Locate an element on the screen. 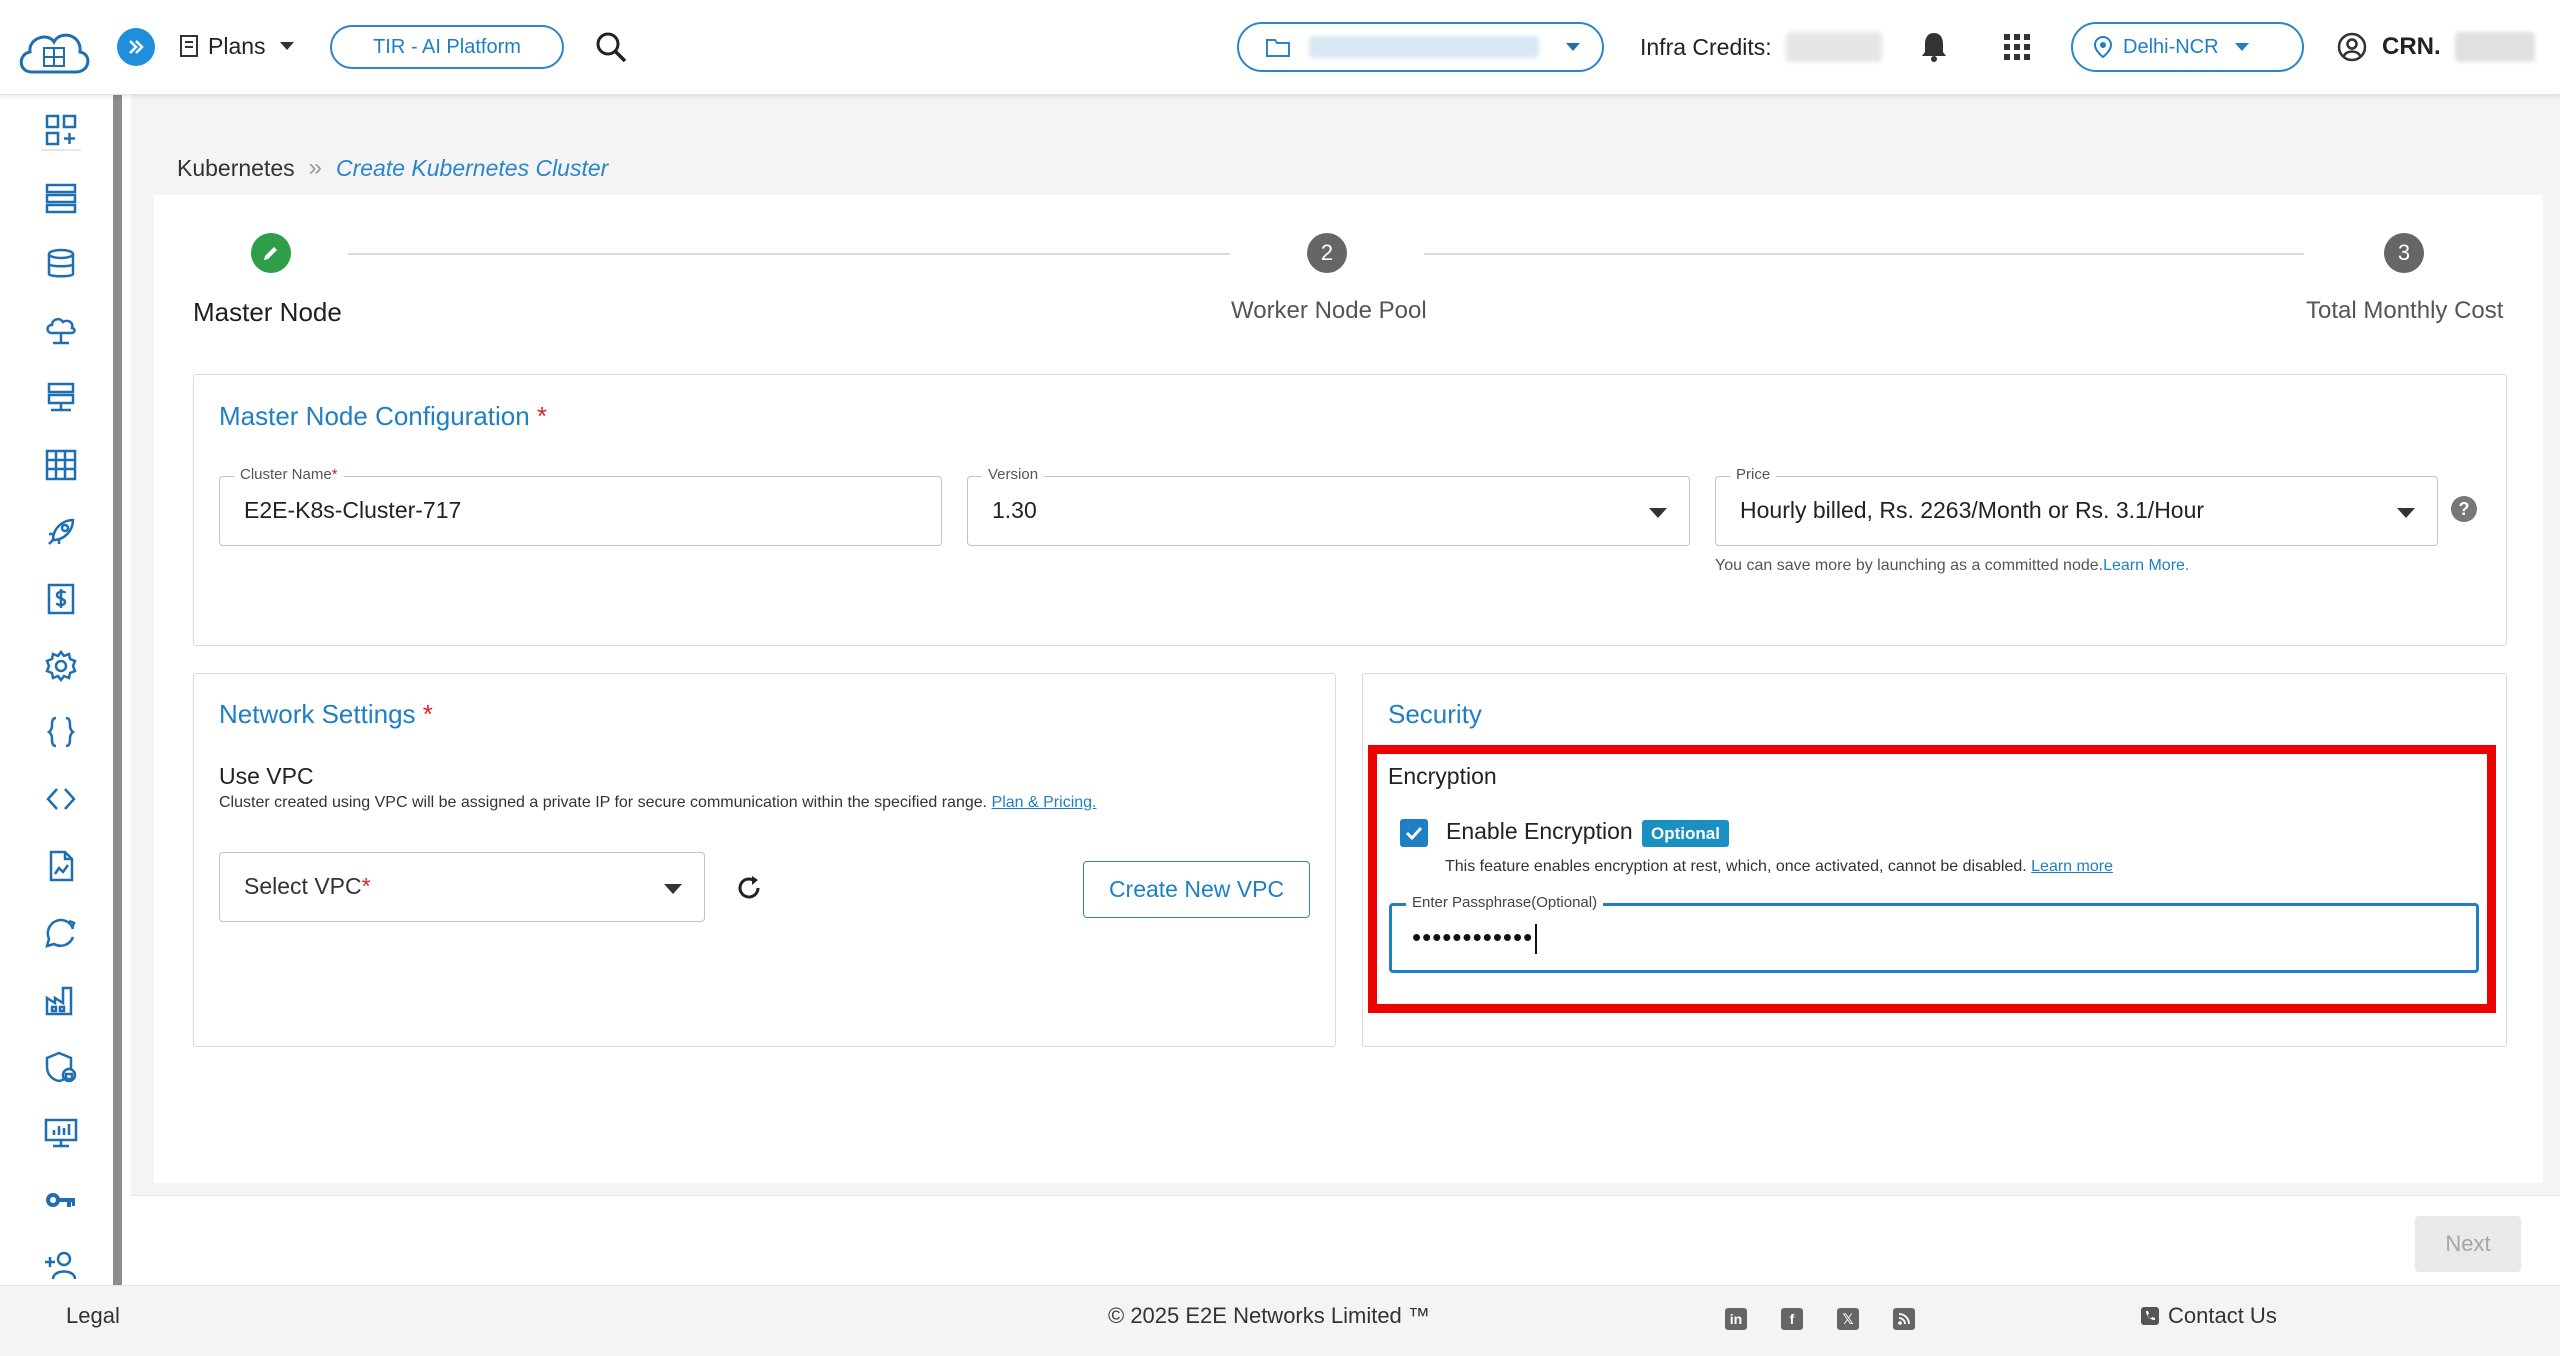 Image resolution: width=2560 pixels, height=1356 pixels. sidebar is located at coordinates (61, 690).